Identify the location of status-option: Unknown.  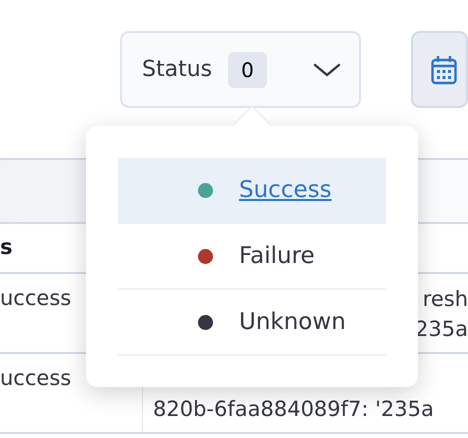
(252, 323).